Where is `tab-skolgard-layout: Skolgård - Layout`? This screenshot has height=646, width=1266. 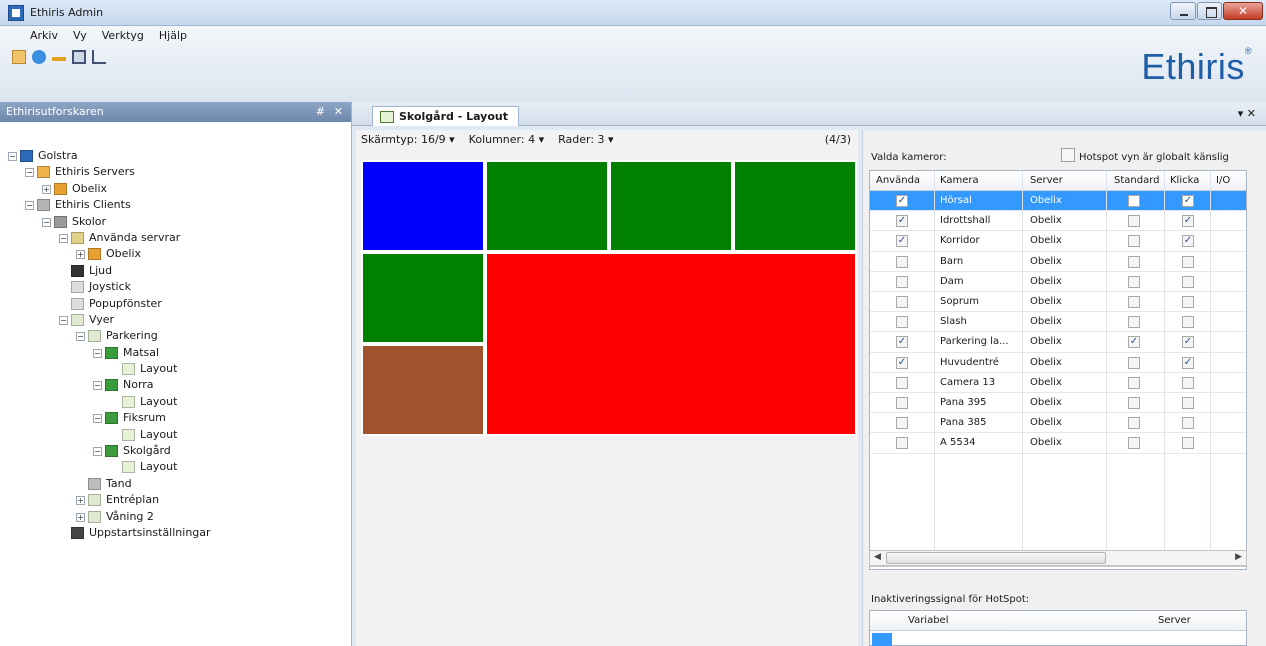
tab-skolgard-layout: Skolgård - Layout is located at coordinates (446, 116).